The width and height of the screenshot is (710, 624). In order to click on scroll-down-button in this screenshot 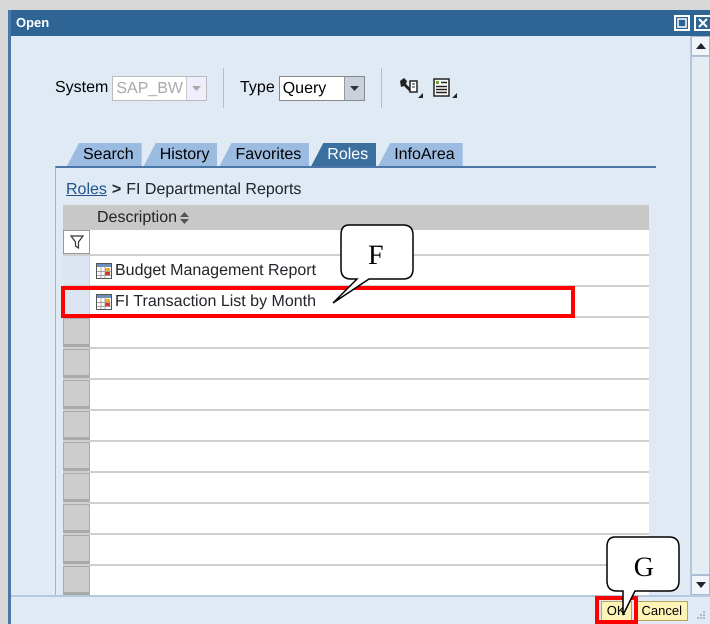, I will do `click(700, 585)`.